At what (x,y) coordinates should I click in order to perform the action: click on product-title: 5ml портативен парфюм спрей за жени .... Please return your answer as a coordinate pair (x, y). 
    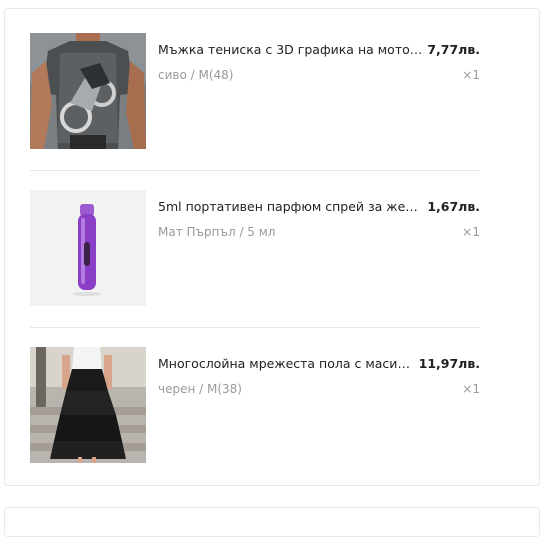
    Looking at the image, I should click on (290, 206).